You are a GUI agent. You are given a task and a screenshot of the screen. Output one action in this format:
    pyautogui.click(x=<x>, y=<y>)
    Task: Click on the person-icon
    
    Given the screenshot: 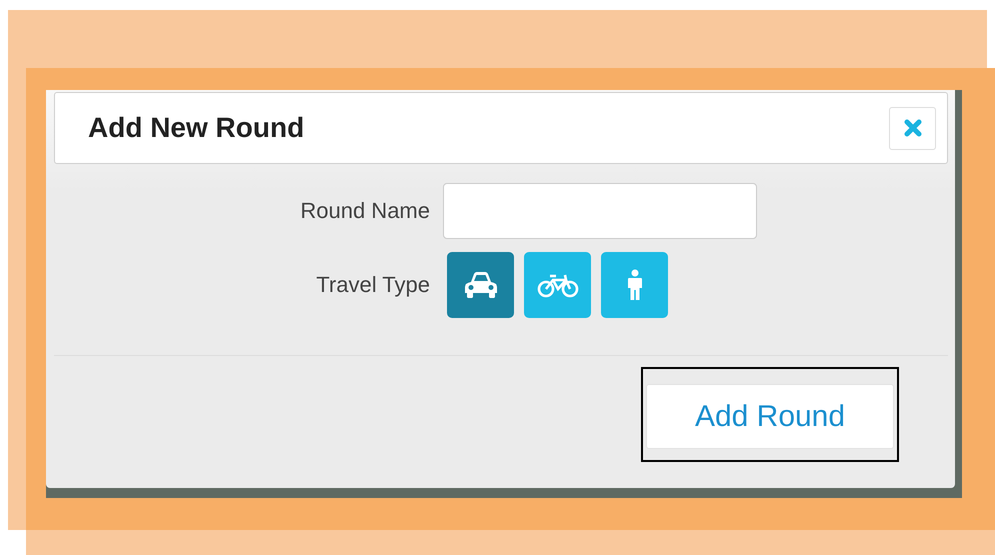 What is the action you would take?
    pyautogui.click(x=634, y=285)
    